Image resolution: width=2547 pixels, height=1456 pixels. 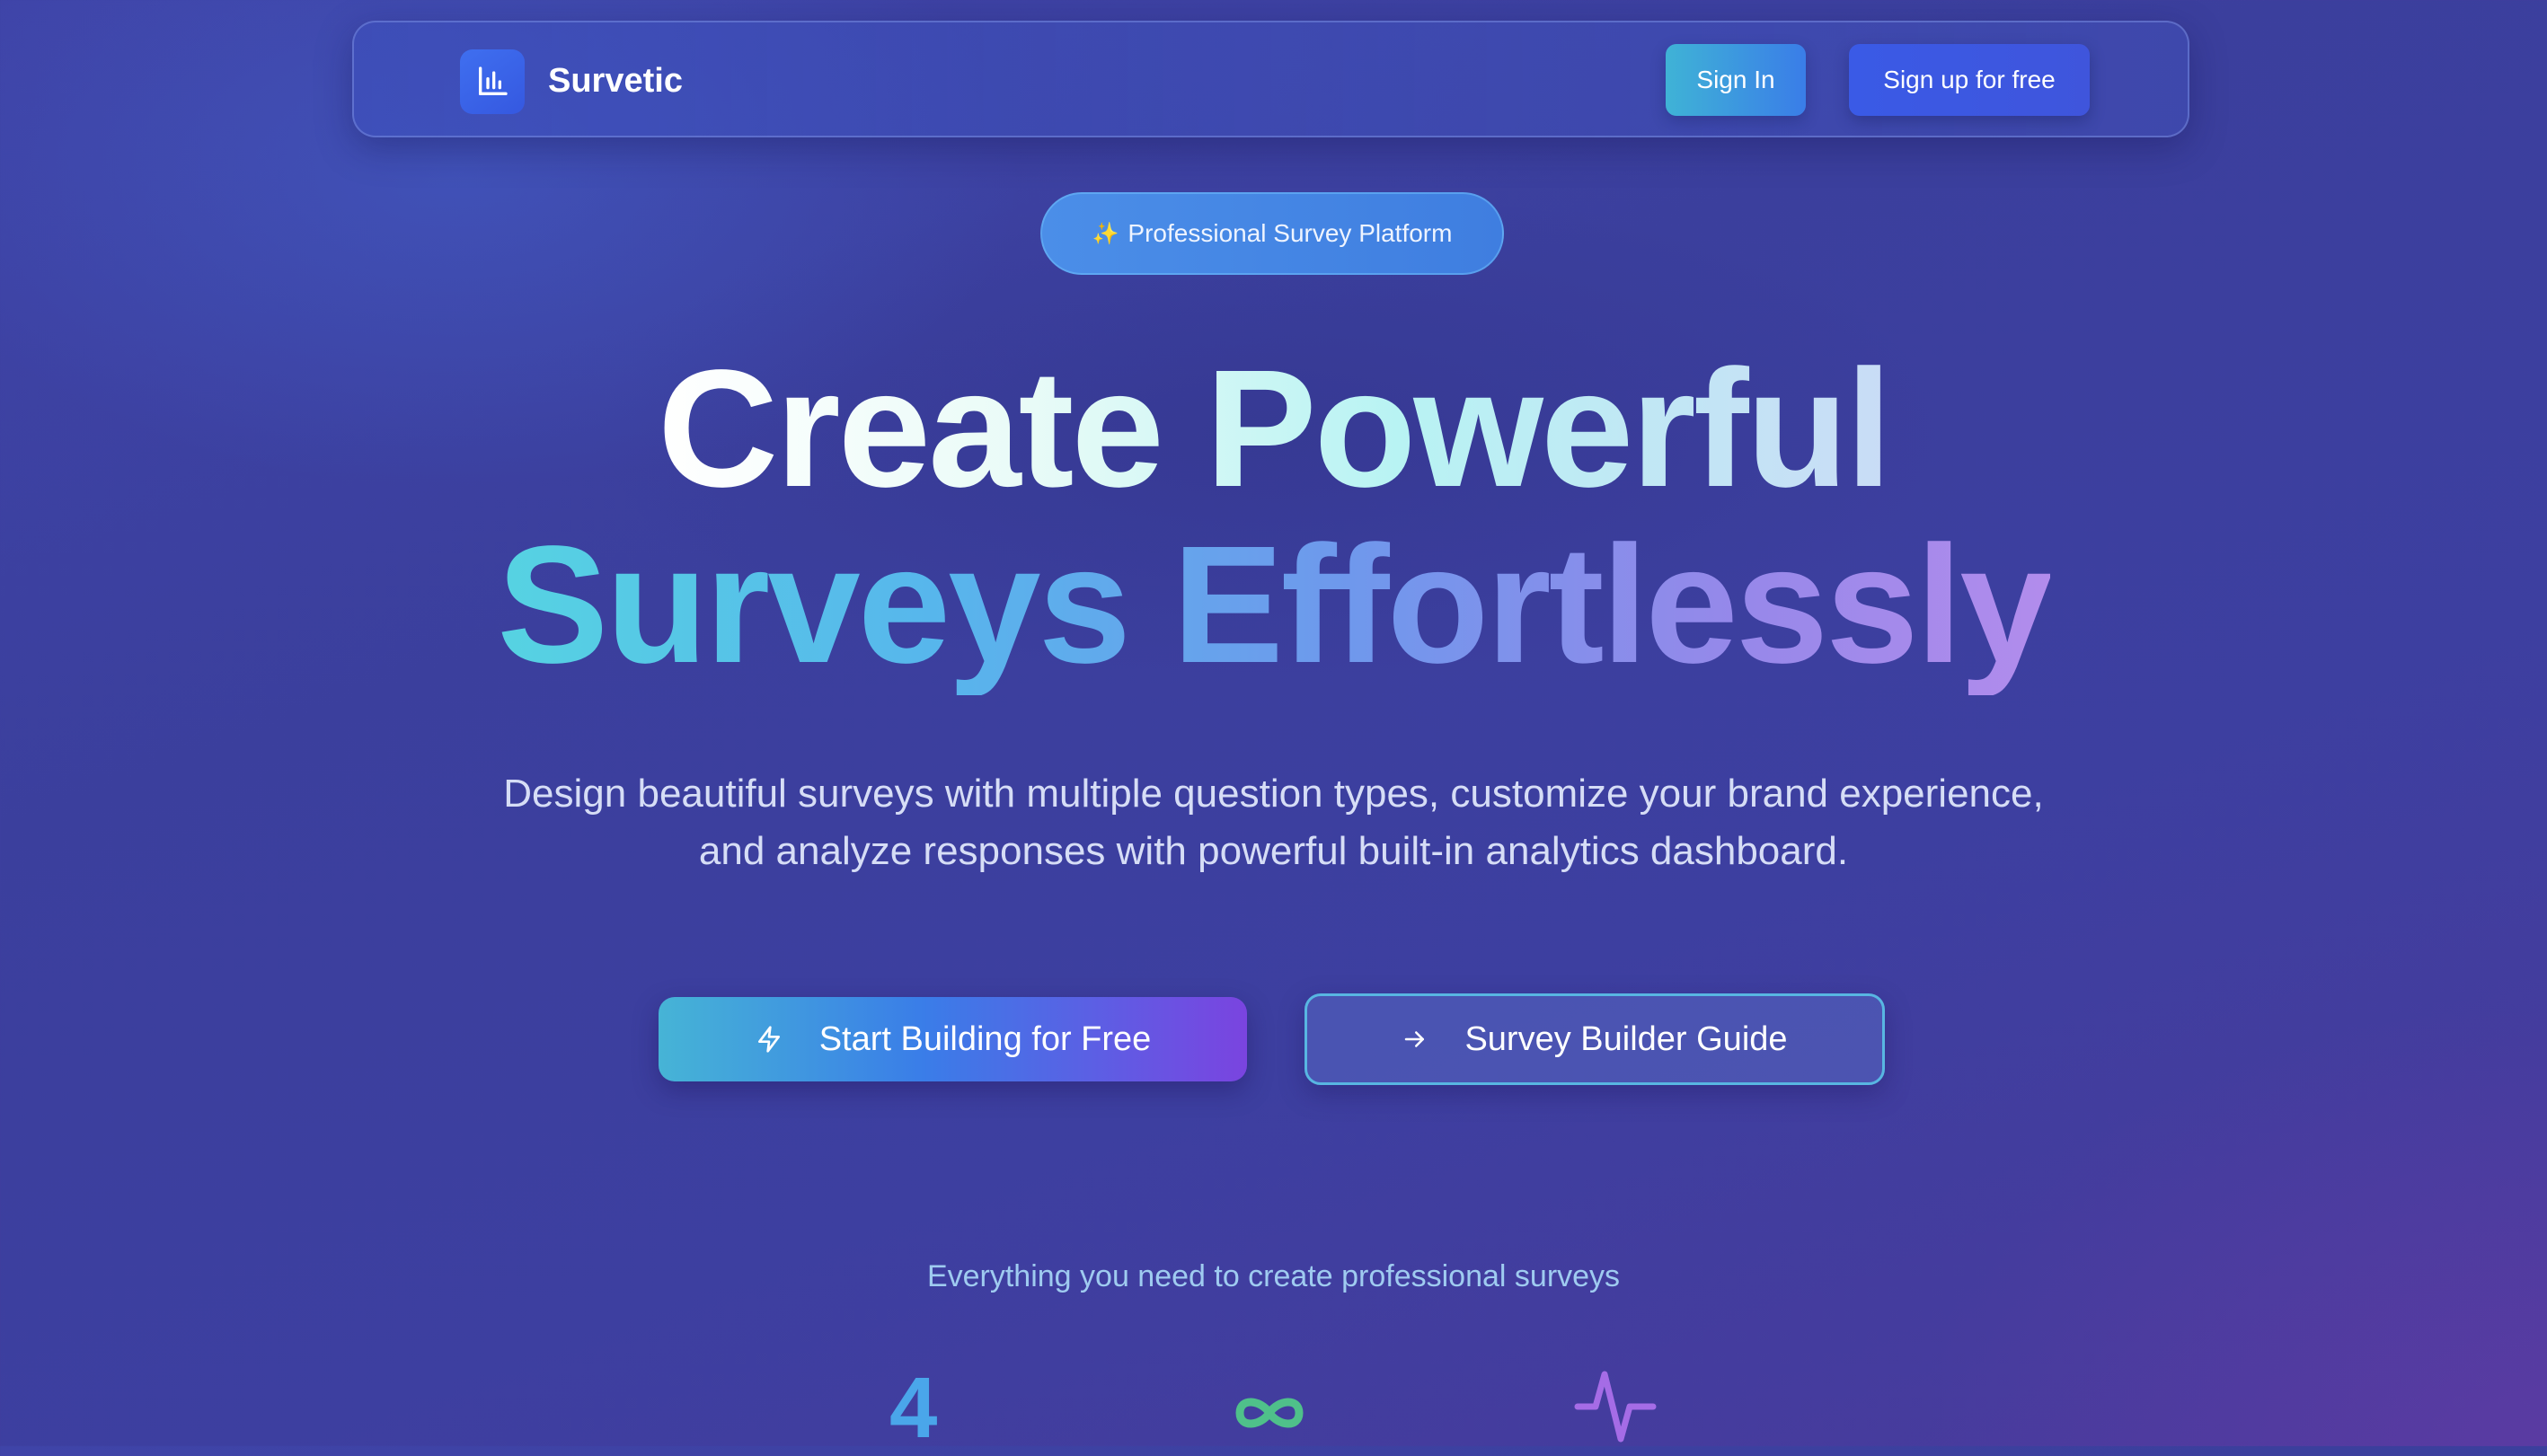 I want to click on start-building-label: Start Building for Free, so click(x=985, y=1038).